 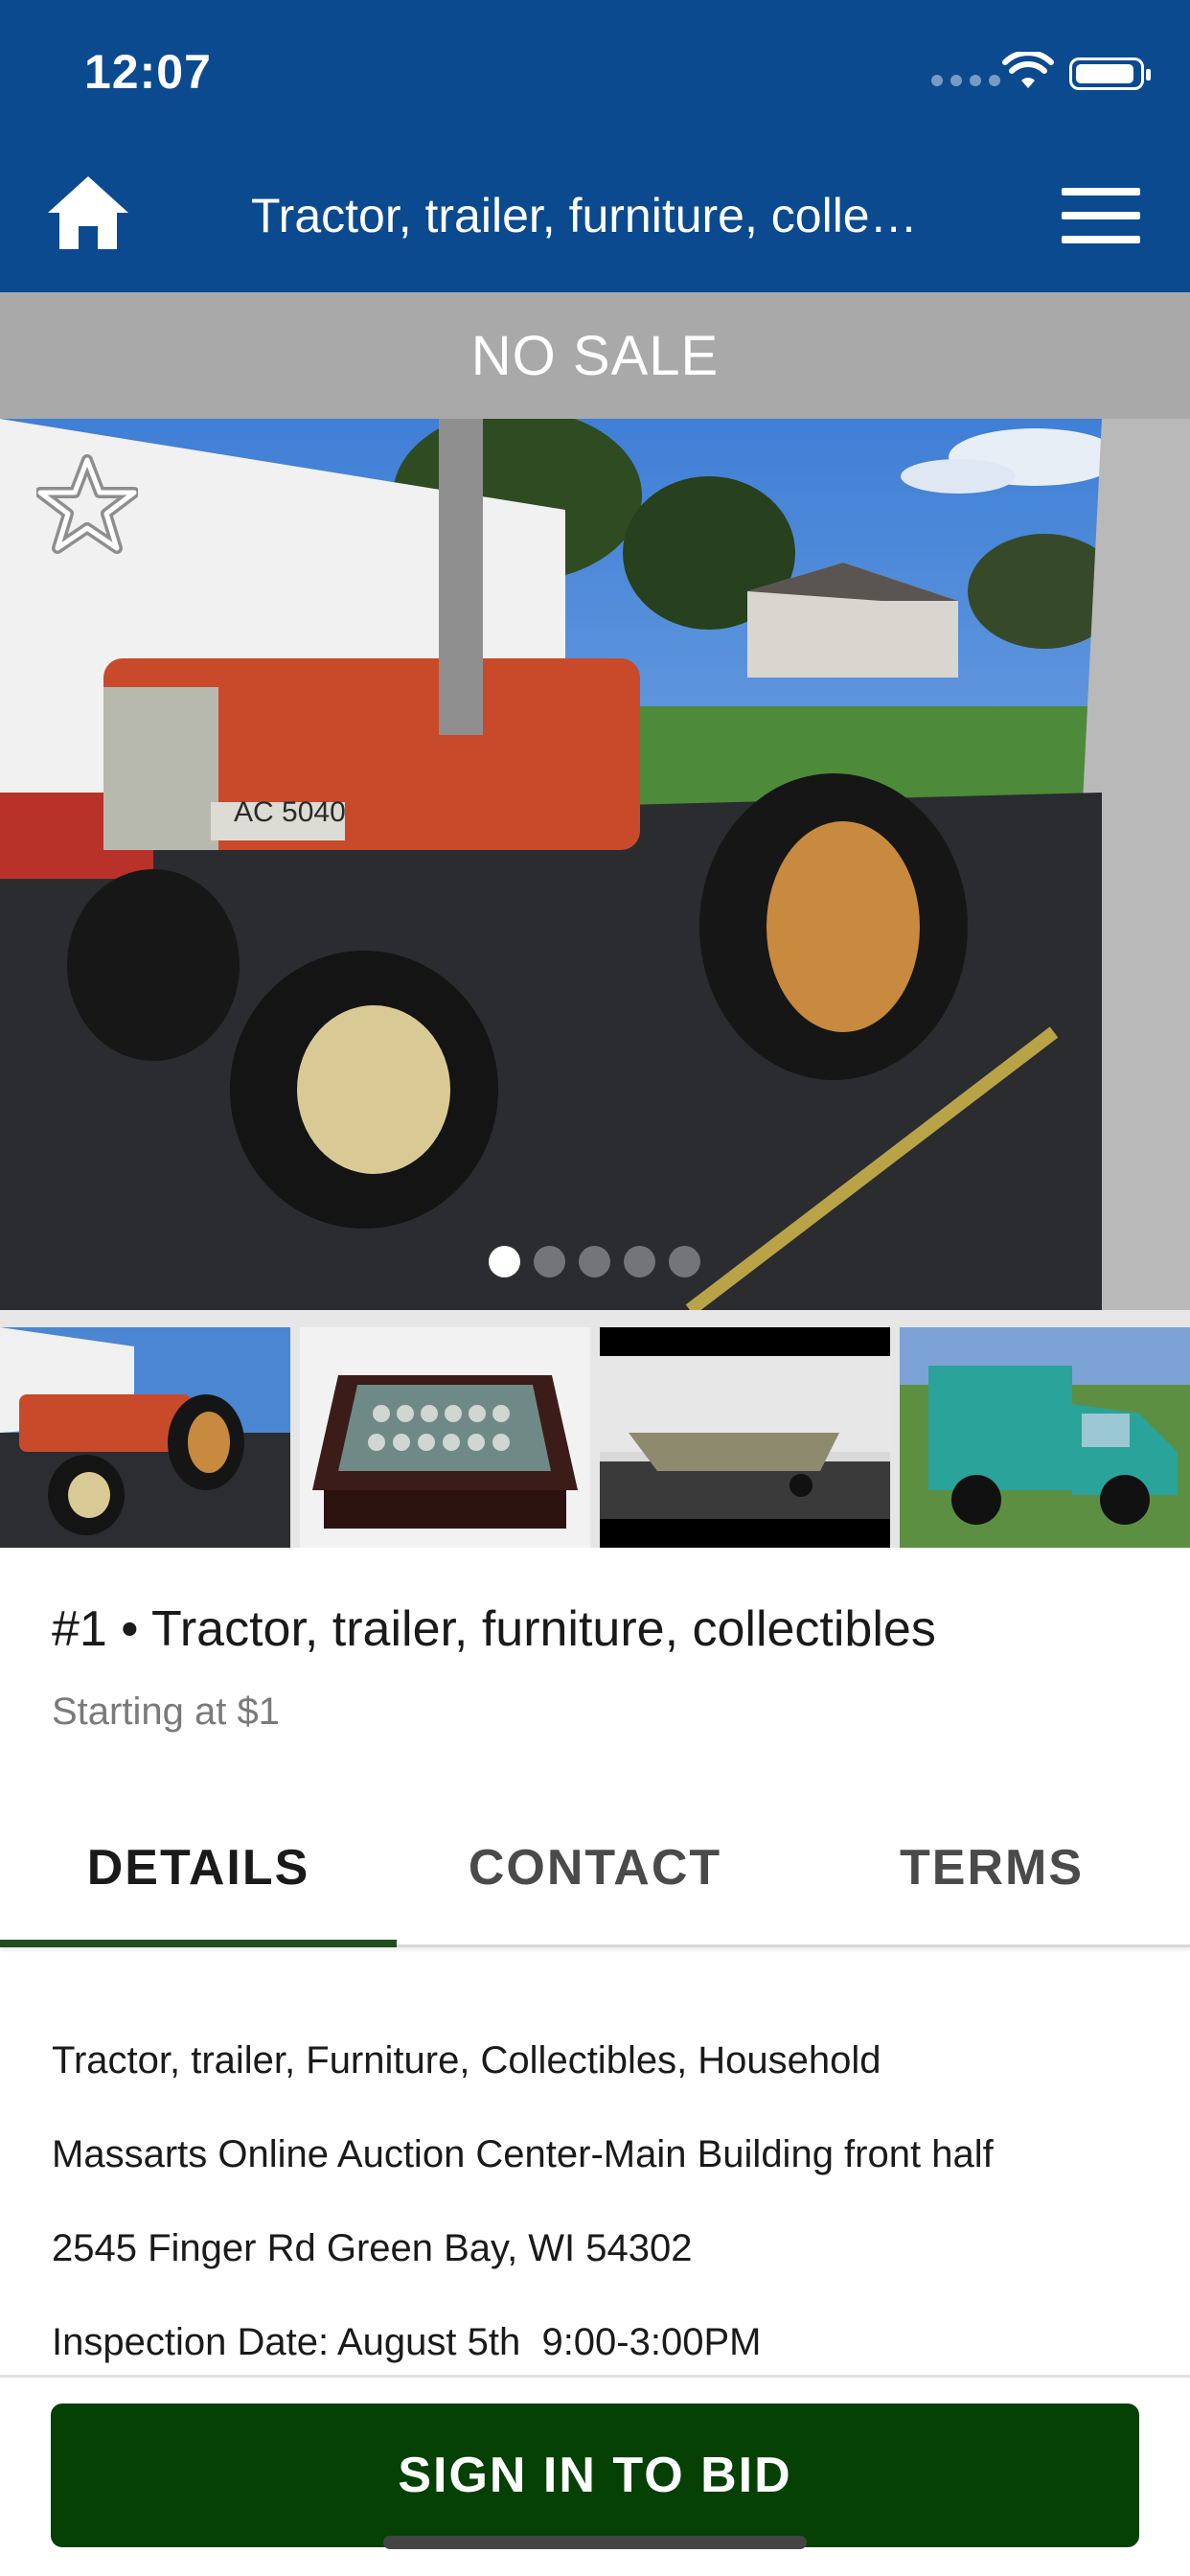 I want to click on sale-status-banner: NO SALE, so click(x=595, y=355).